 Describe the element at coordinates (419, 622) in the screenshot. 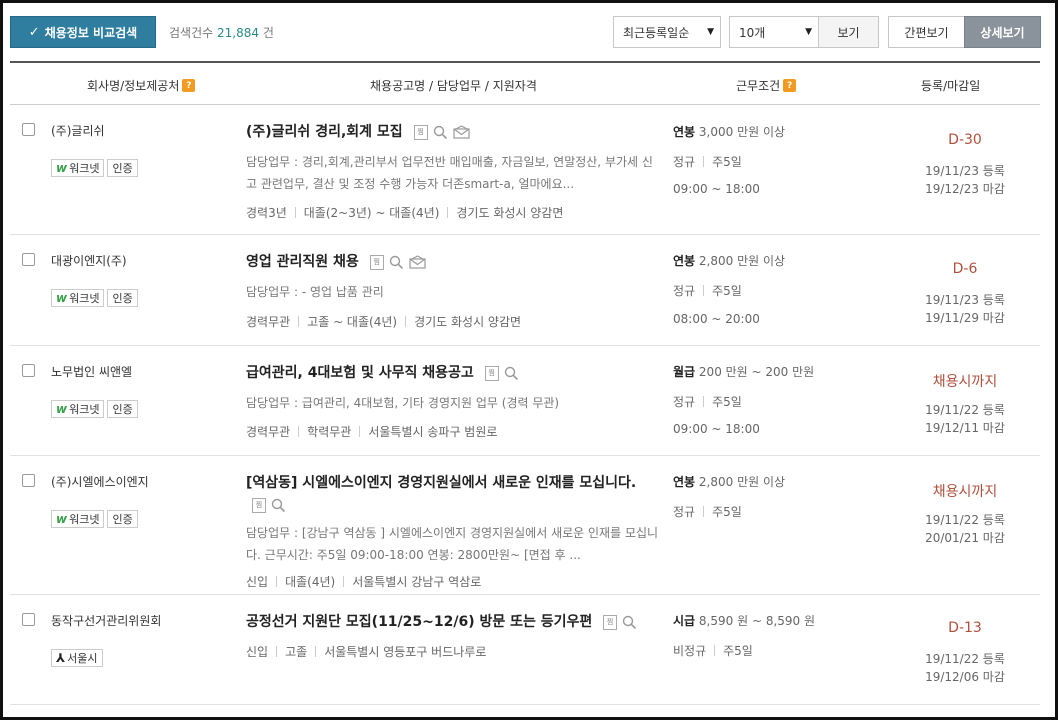

I see `job-title-link: 공정선거 지원단 모집(11/25~12/6) 방문 또는 등기우편` at that location.